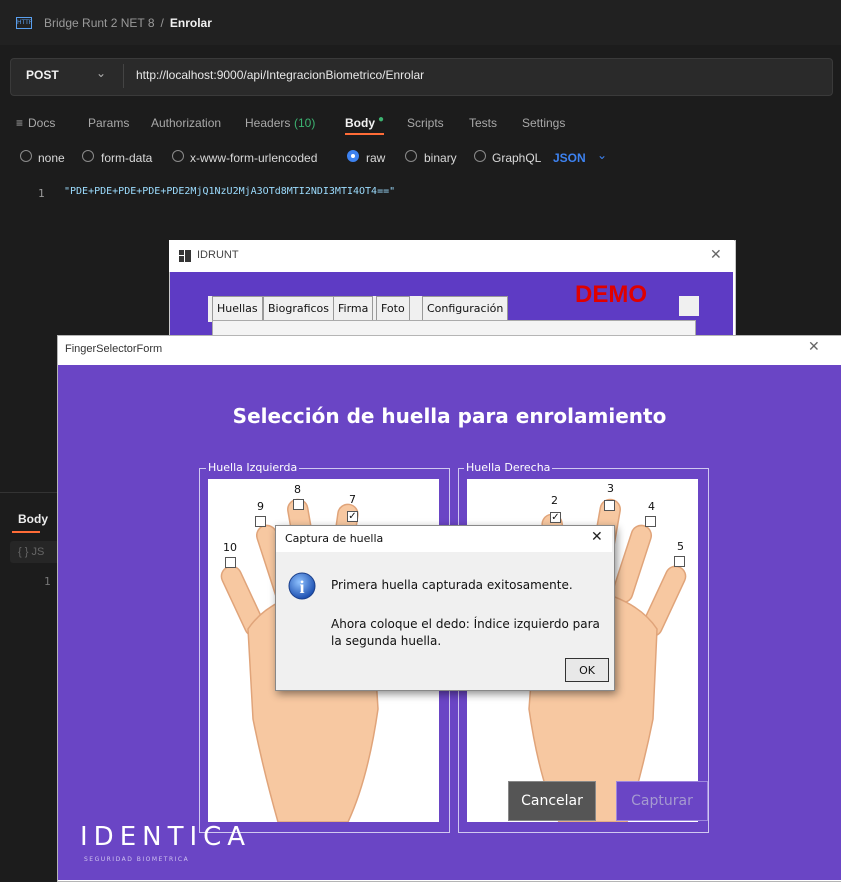 This screenshot has width=841, height=882. What do you see at coordinates (42, 75) in the screenshot?
I see `method-select: POST` at bounding box center [42, 75].